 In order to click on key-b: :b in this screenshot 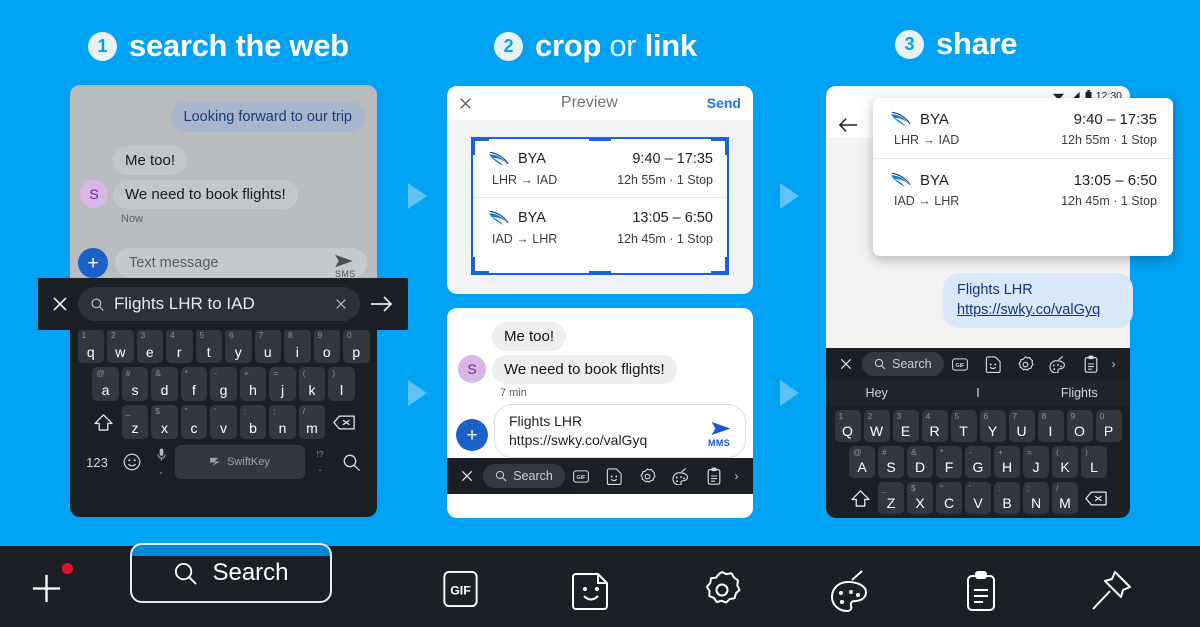, I will do `click(253, 422)`.